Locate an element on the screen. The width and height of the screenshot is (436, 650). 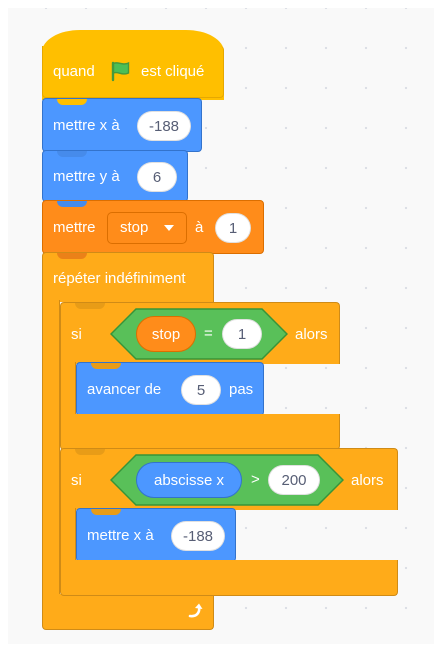
greater-than-operator-block: abscisse x > 200 is located at coordinates (227, 480).